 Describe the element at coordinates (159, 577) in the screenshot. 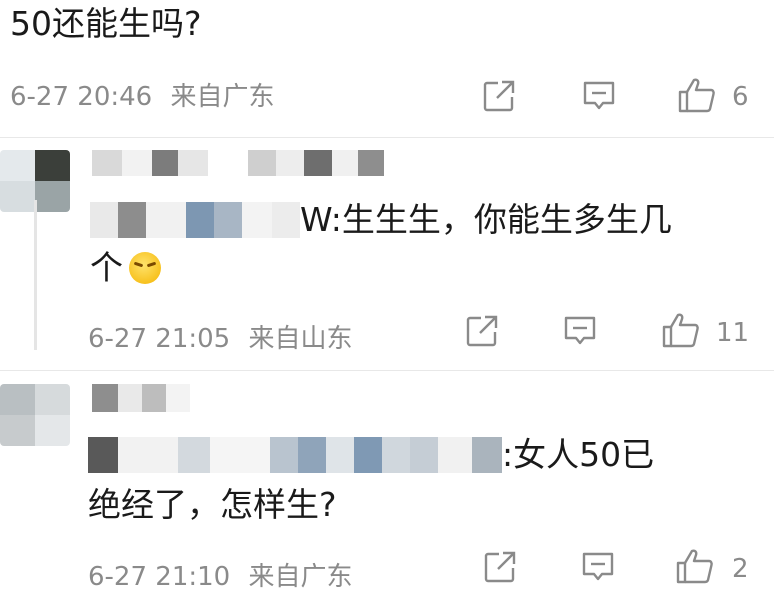

I see `reply-timestamp: 6-27 21:10` at that location.